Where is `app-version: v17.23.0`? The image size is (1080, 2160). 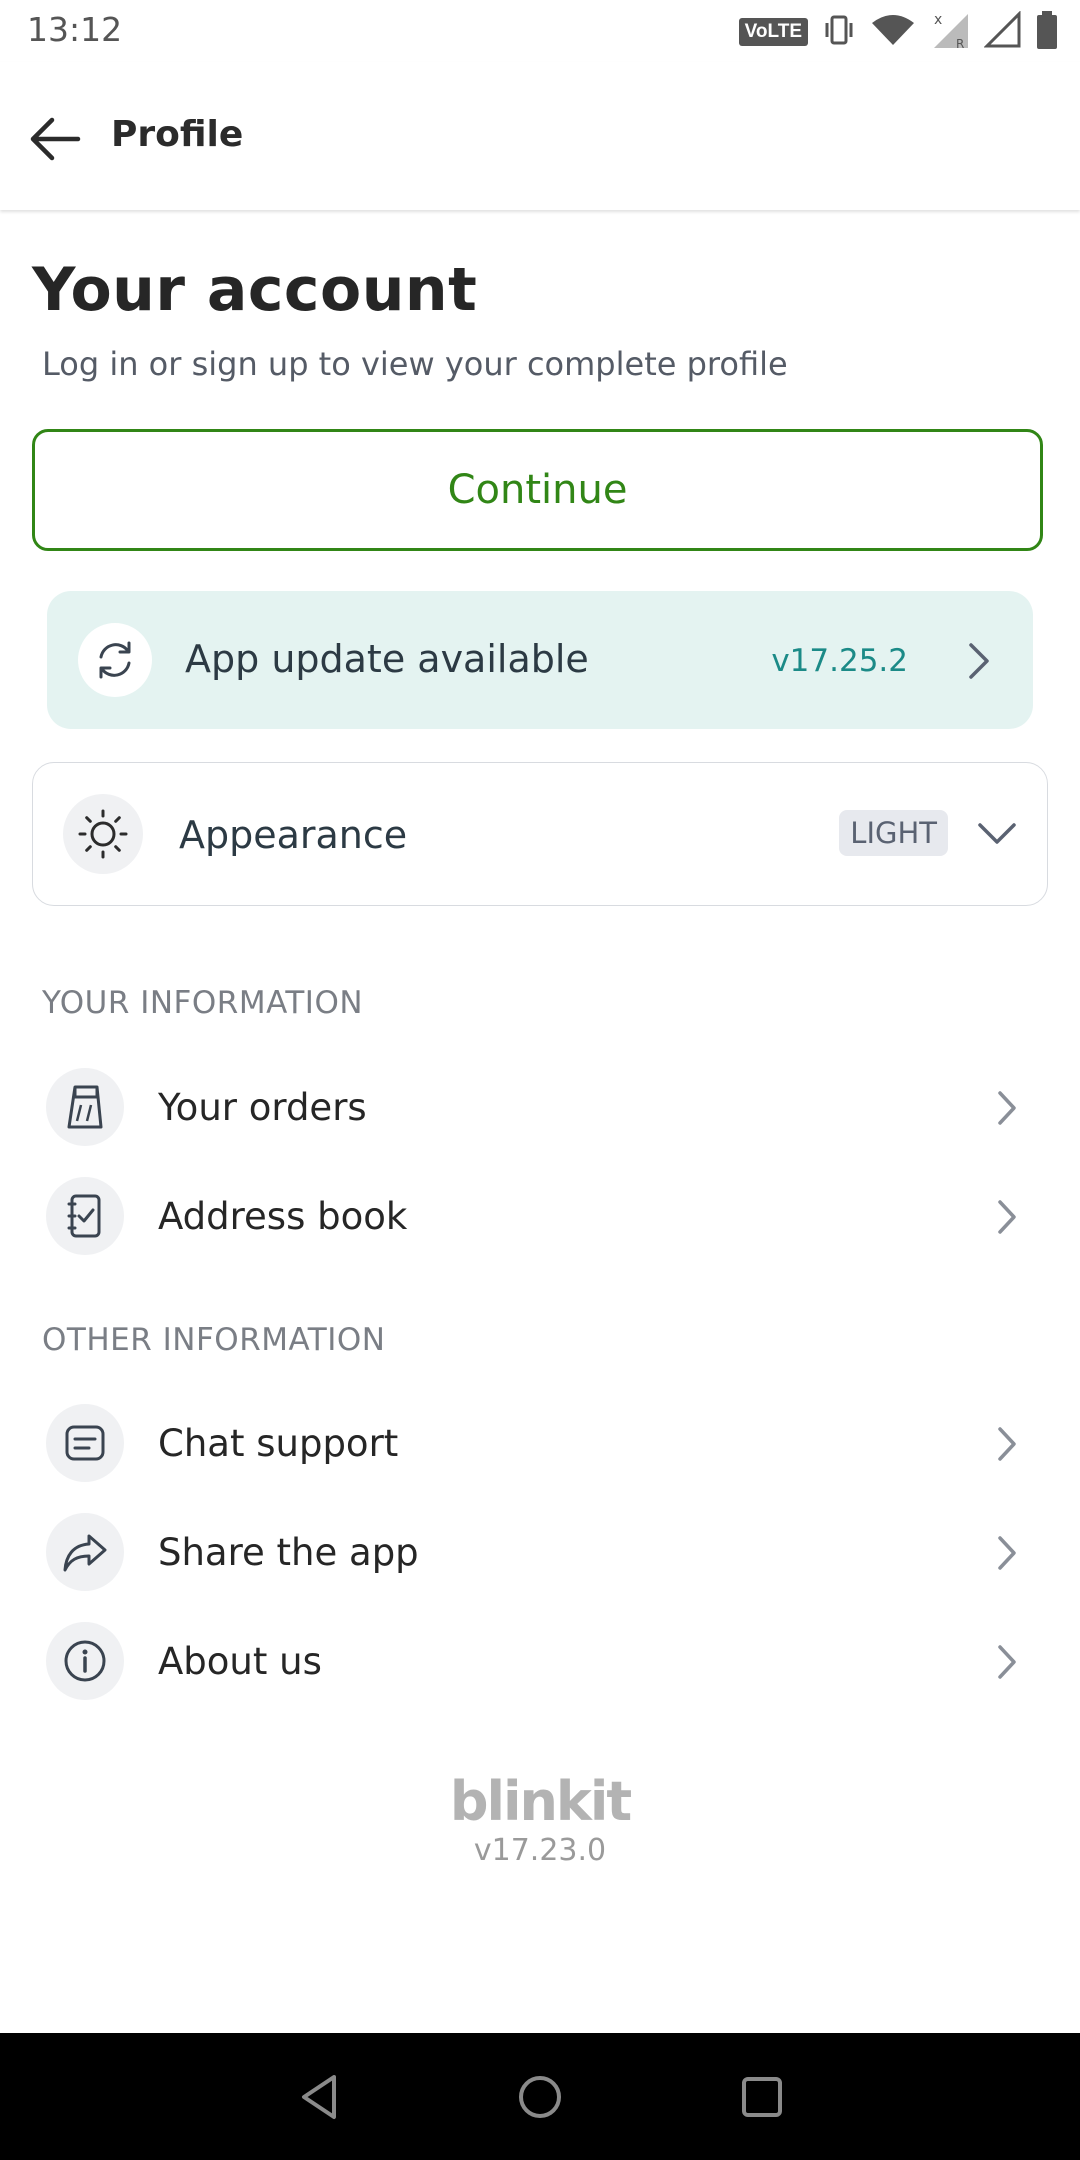 app-version: v17.23.0 is located at coordinates (540, 1850).